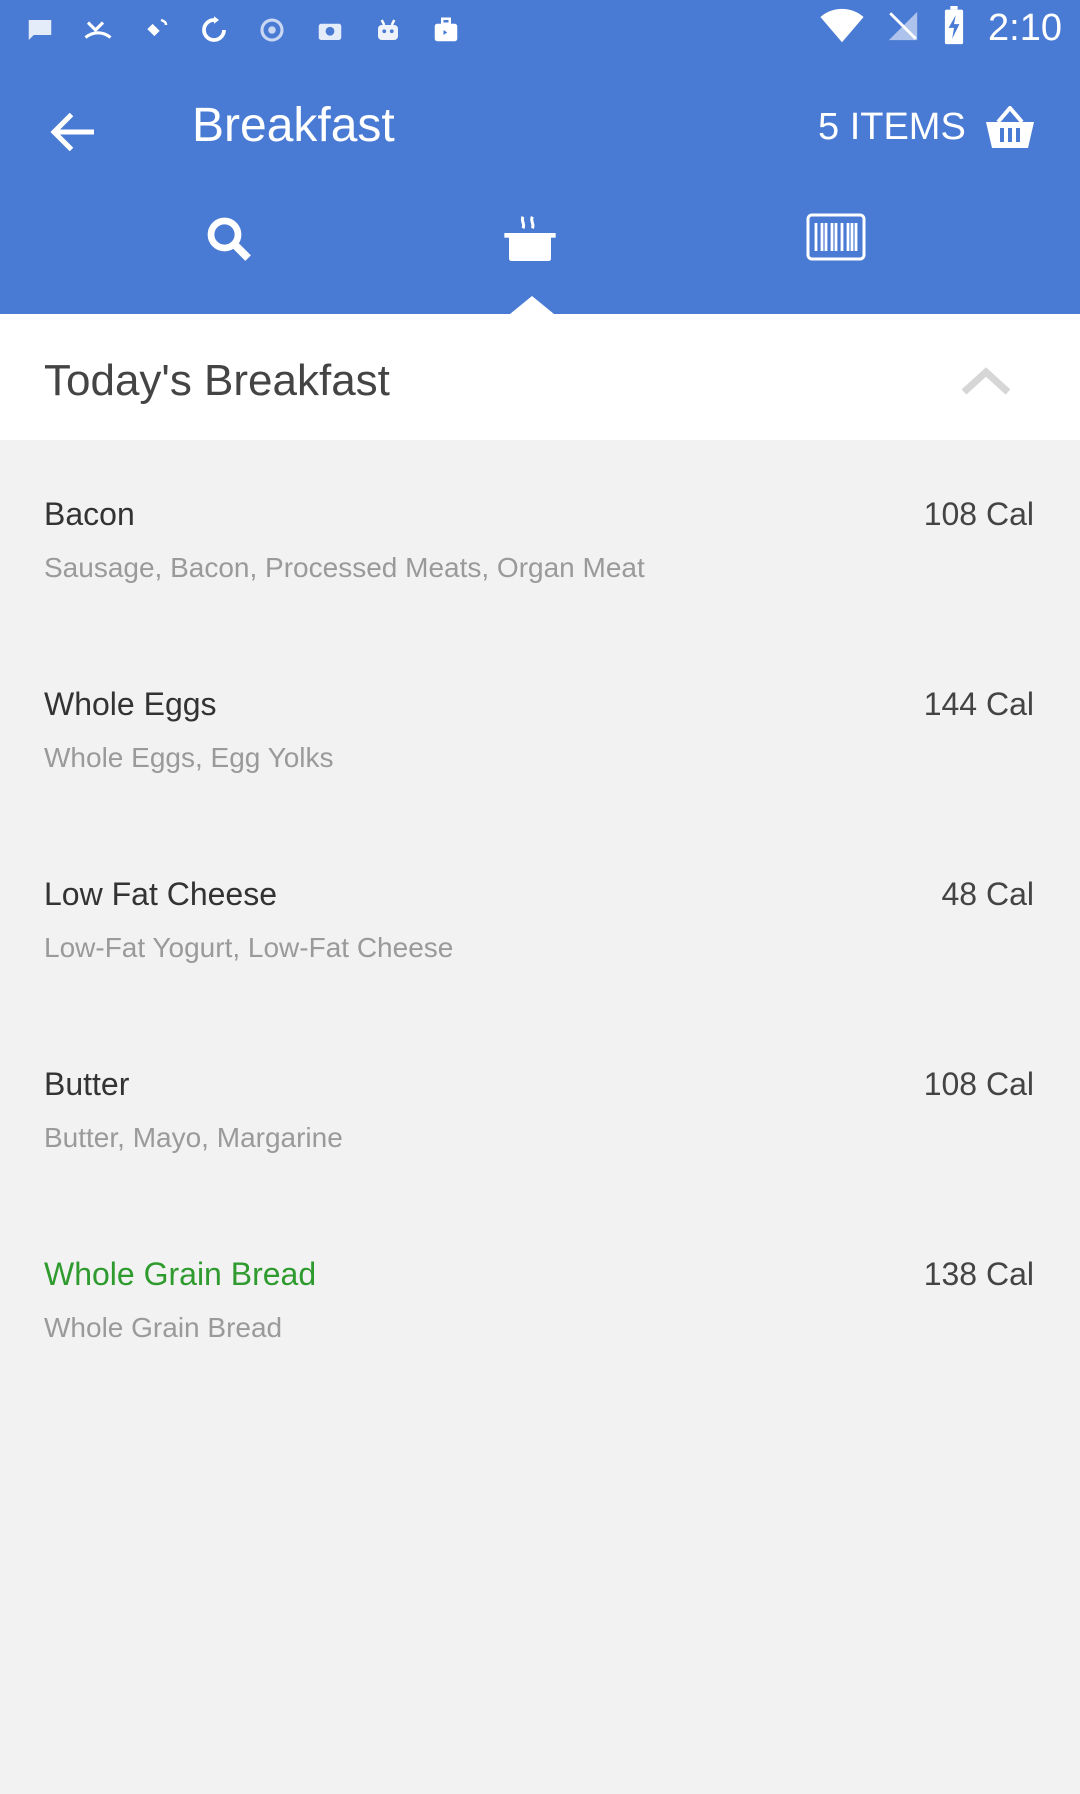 This screenshot has width=1080, height=1794. I want to click on pot-icon, so click(532, 239).